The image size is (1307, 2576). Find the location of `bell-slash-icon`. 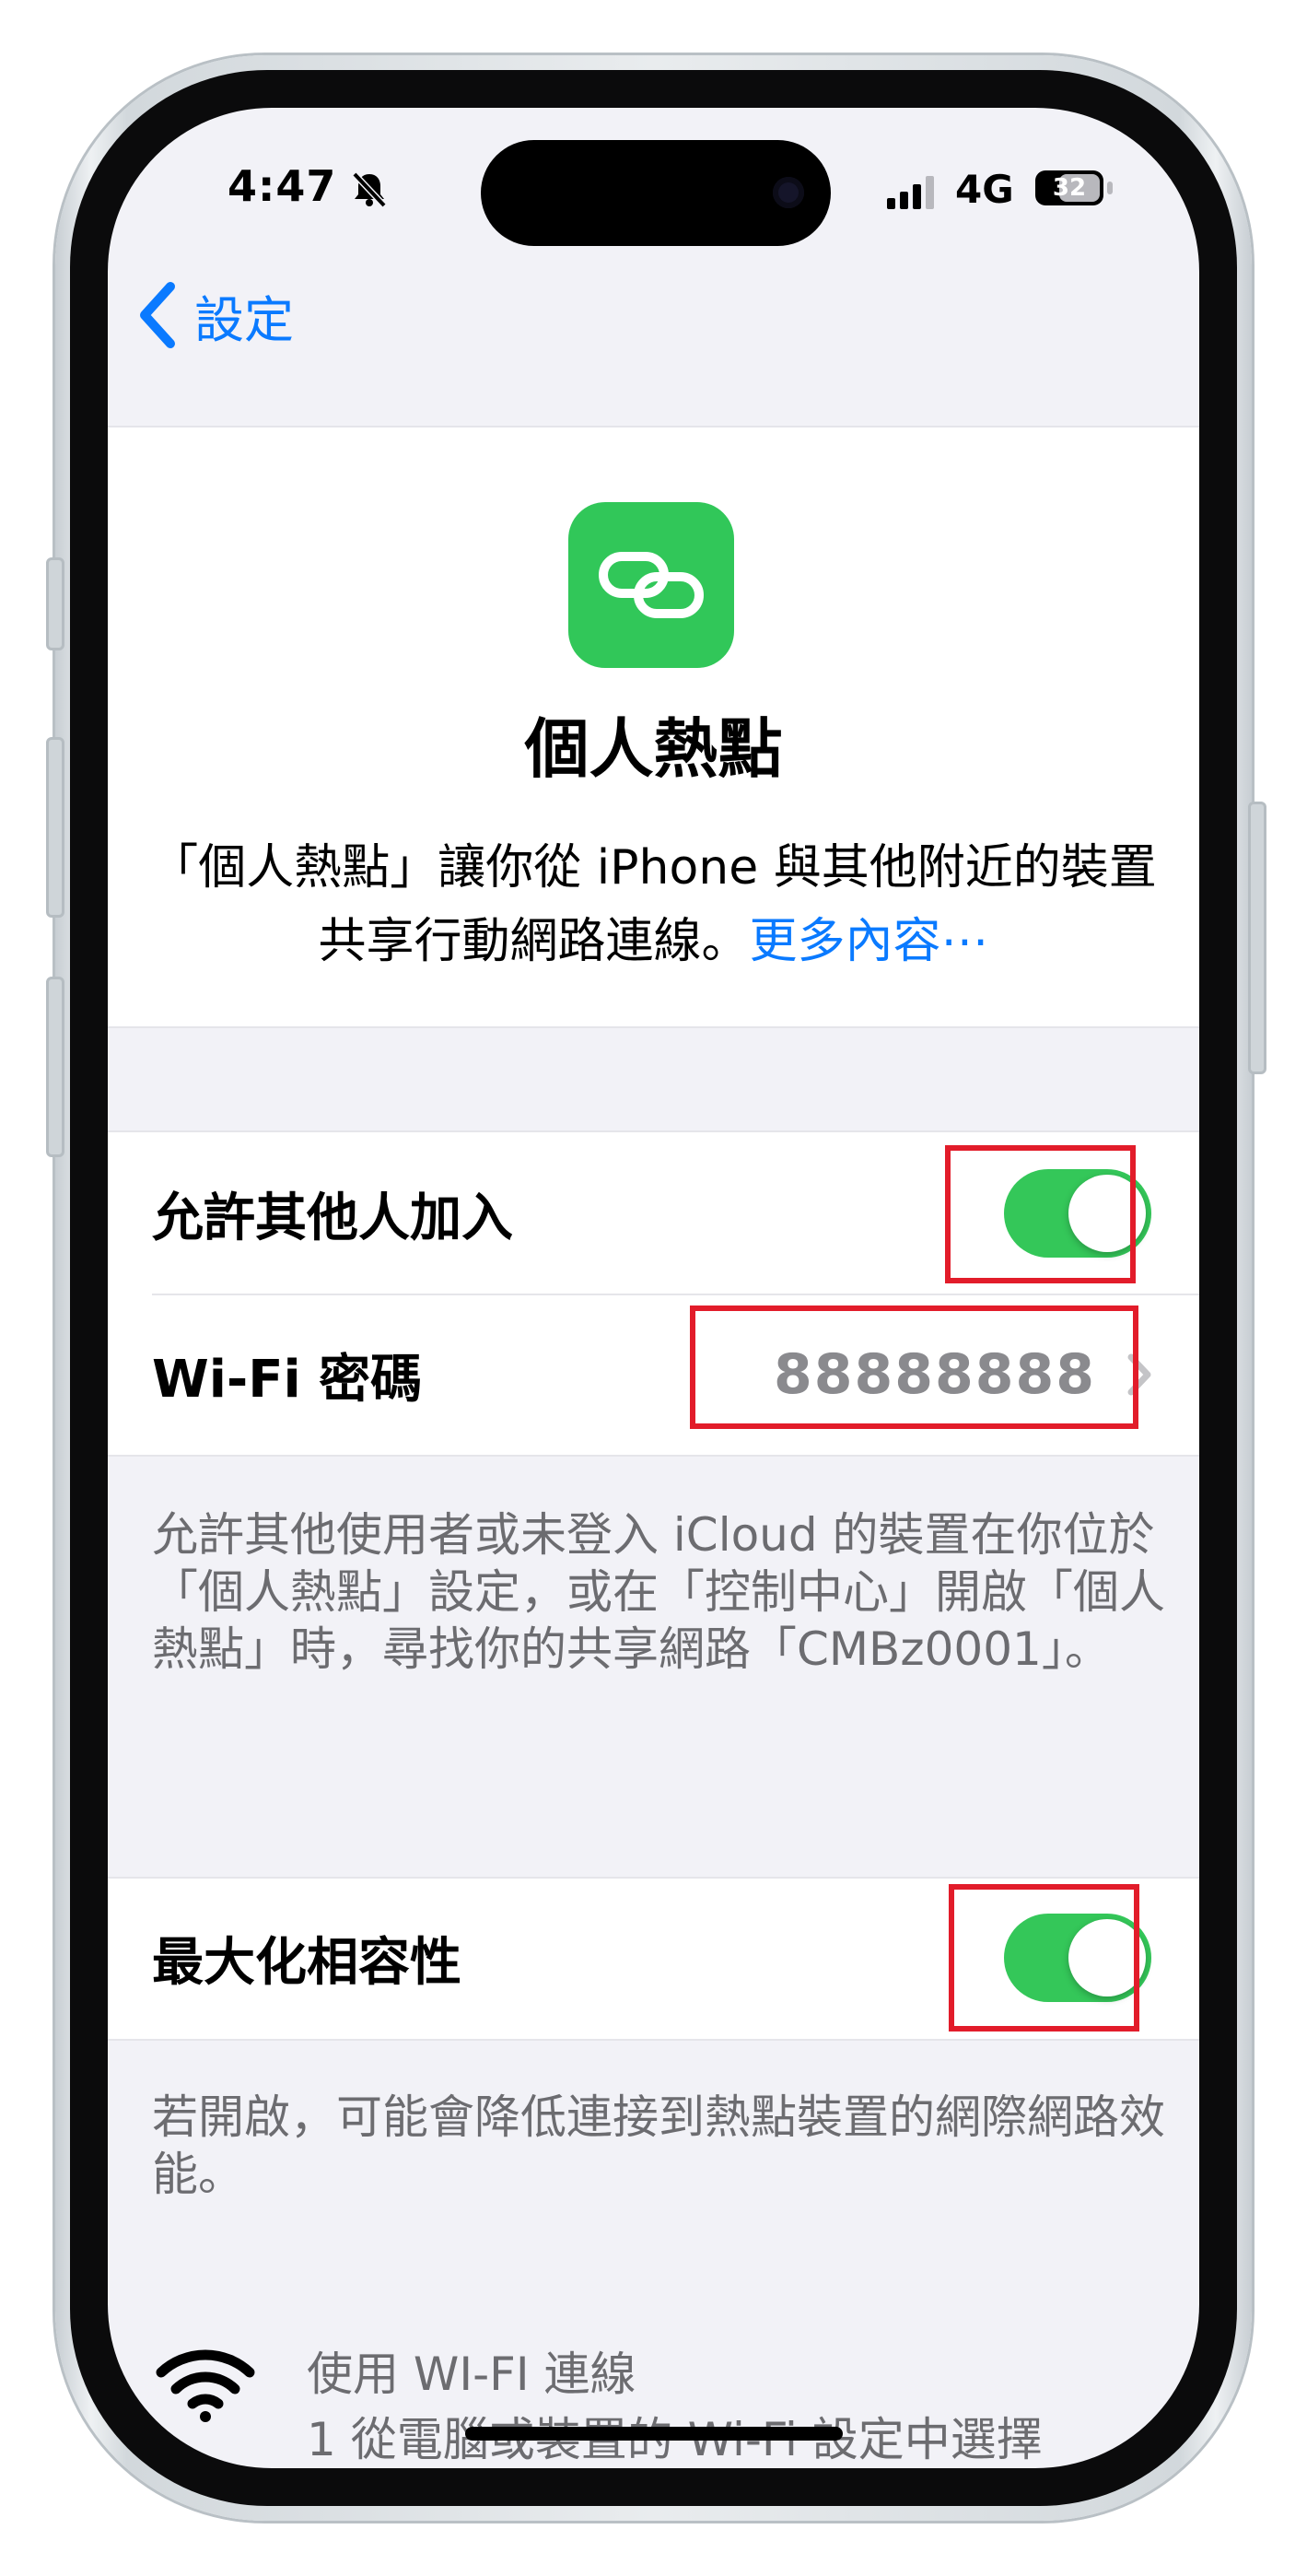

bell-slash-icon is located at coordinates (370, 189).